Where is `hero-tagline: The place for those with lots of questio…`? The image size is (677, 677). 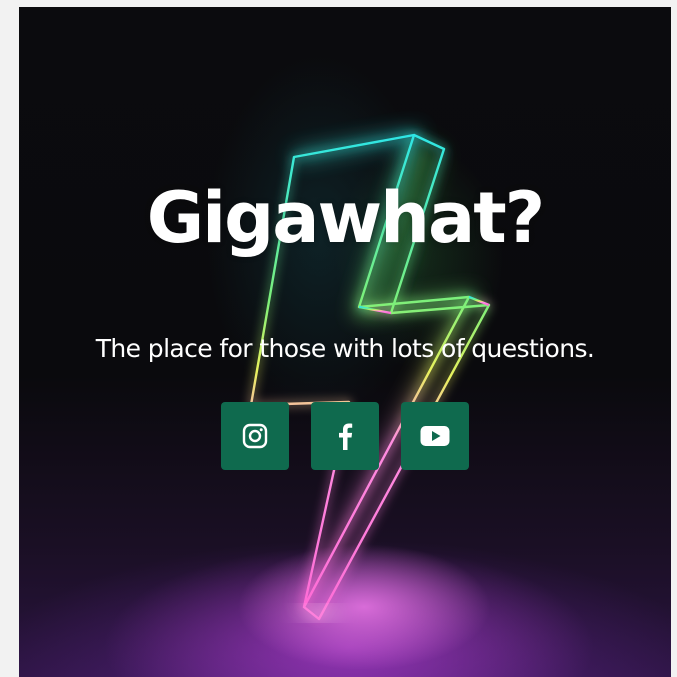 hero-tagline: The place for those with lots of questio… is located at coordinates (345, 348).